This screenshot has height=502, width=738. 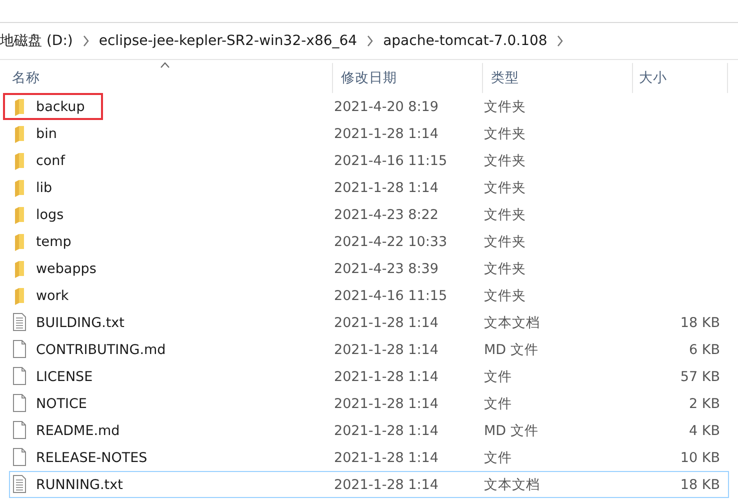 I want to click on file-name: backup, so click(x=60, y=106).